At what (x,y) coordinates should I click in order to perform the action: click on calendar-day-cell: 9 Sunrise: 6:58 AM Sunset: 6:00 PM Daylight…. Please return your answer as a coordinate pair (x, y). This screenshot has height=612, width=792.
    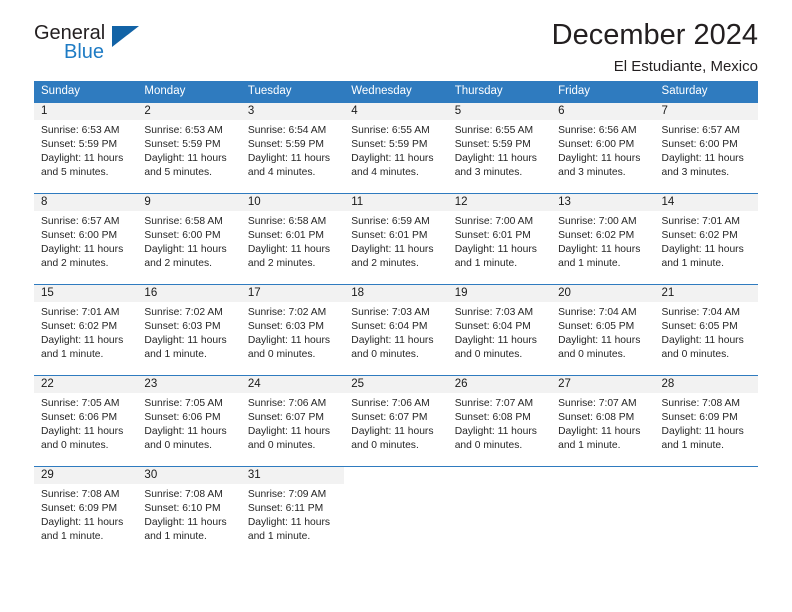
    Looking at the image, I should click on (189, 239).